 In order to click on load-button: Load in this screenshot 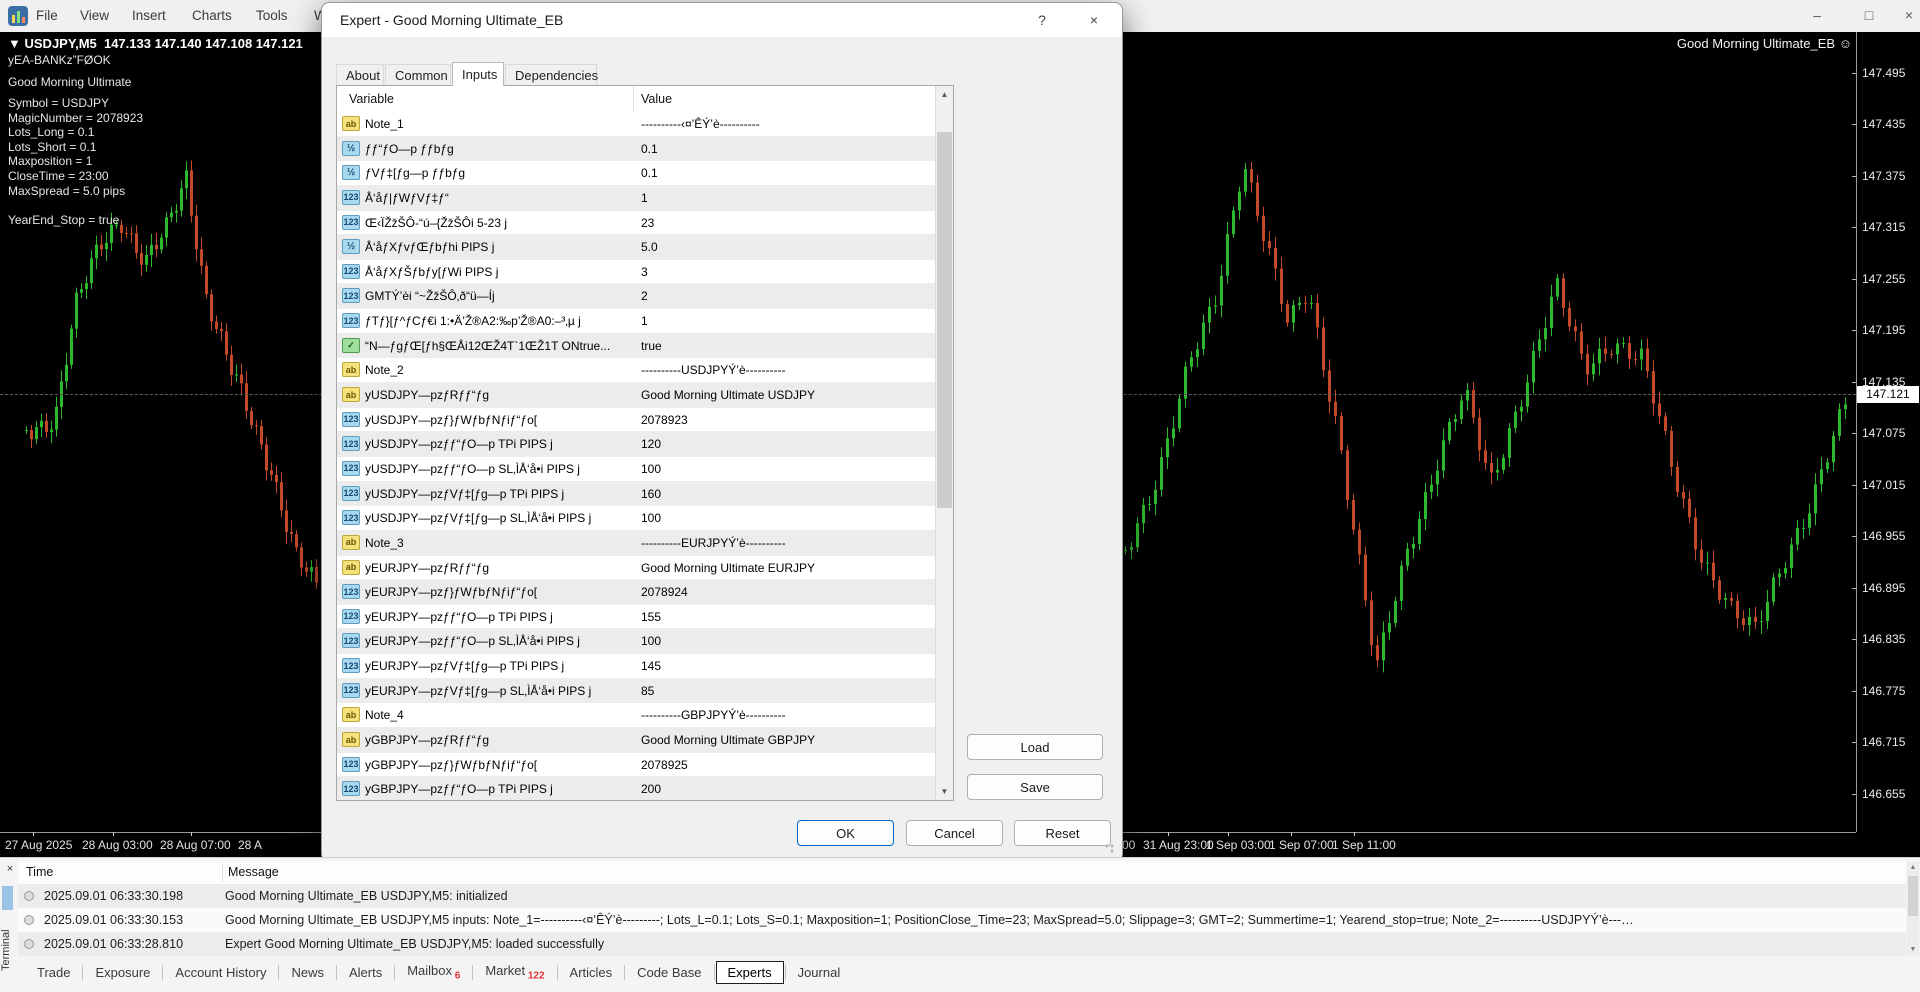, I will do `click(1035, 747)`.